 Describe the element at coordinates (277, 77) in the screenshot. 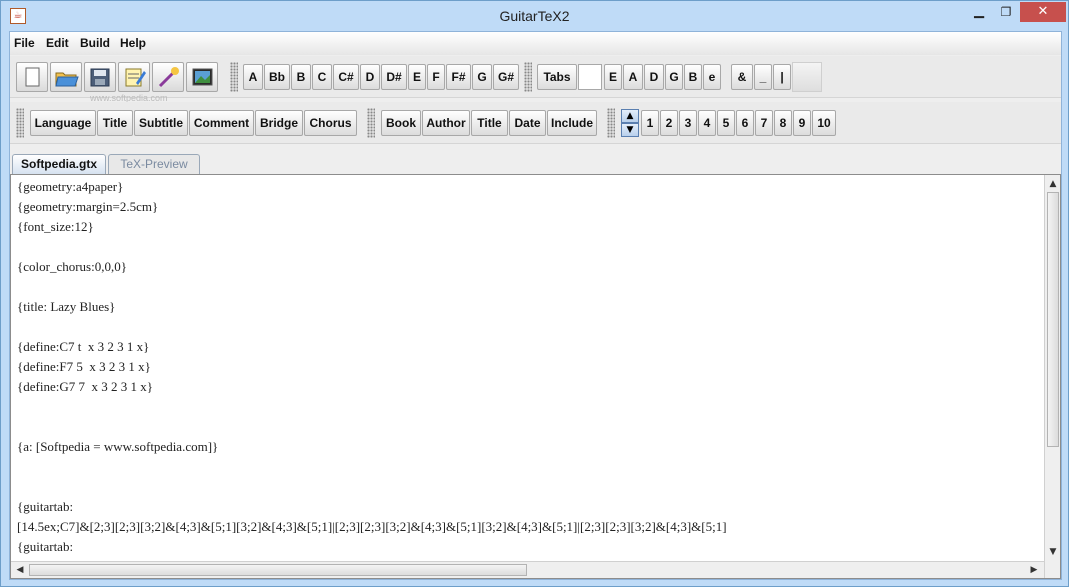

I see `chord-button: Bb` at that location.